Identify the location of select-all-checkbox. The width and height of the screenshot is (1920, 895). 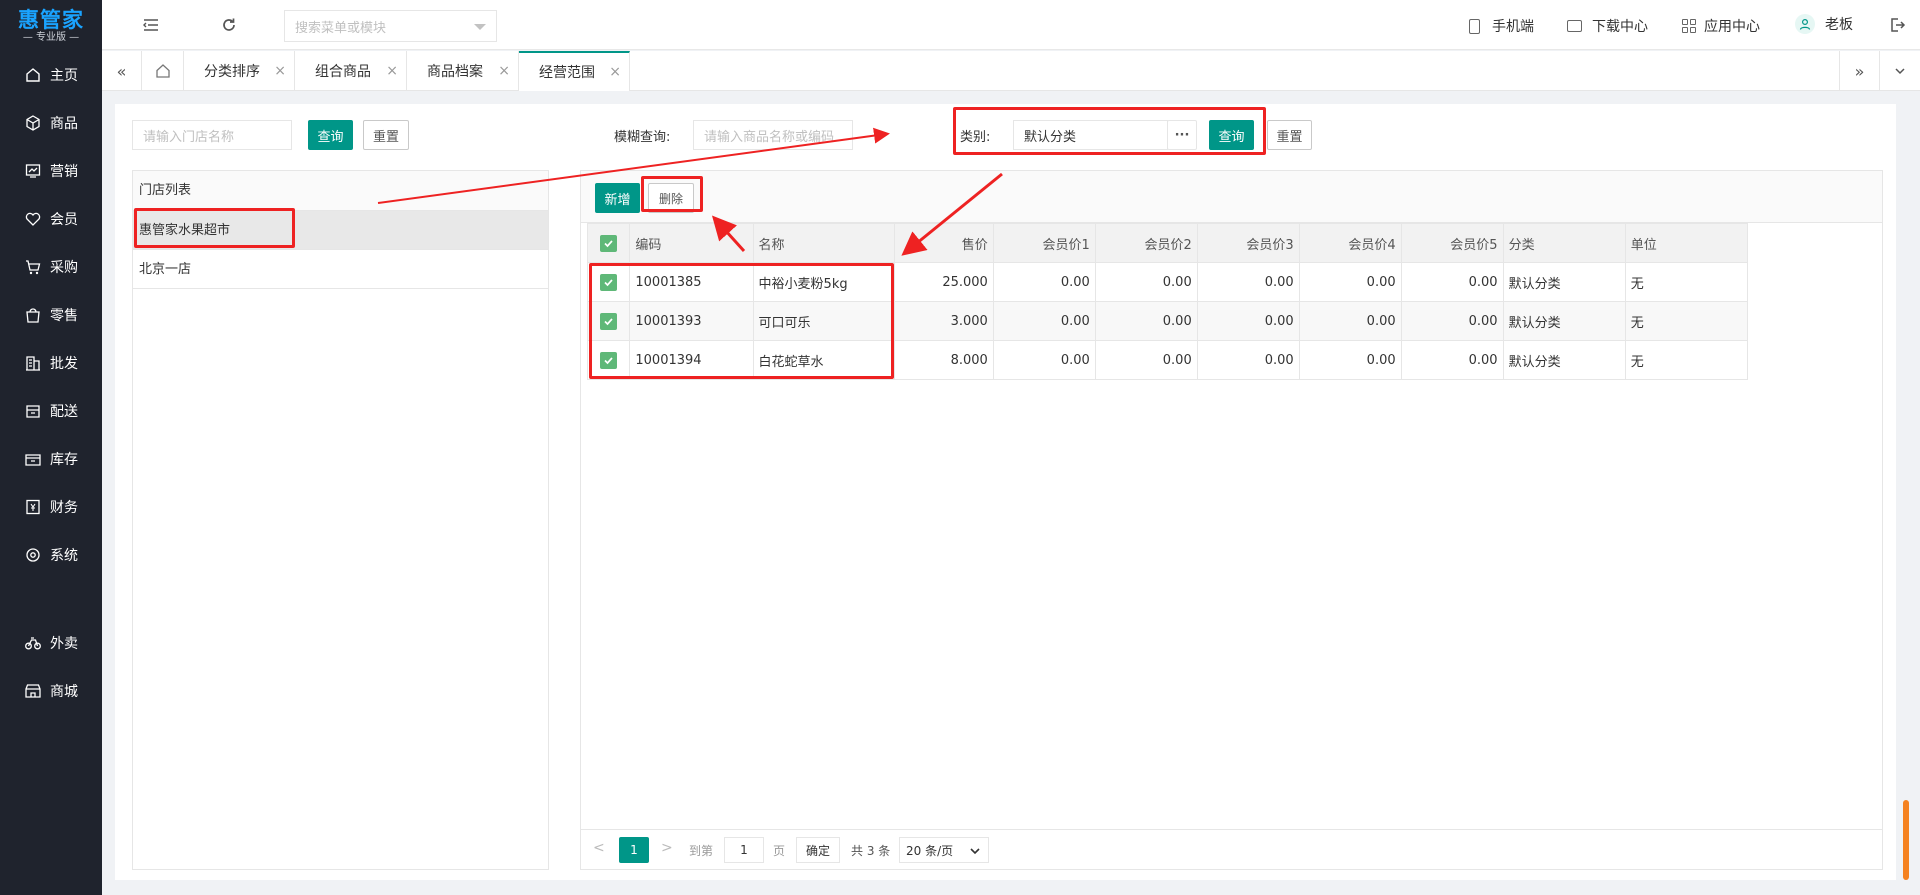
(609, 243).